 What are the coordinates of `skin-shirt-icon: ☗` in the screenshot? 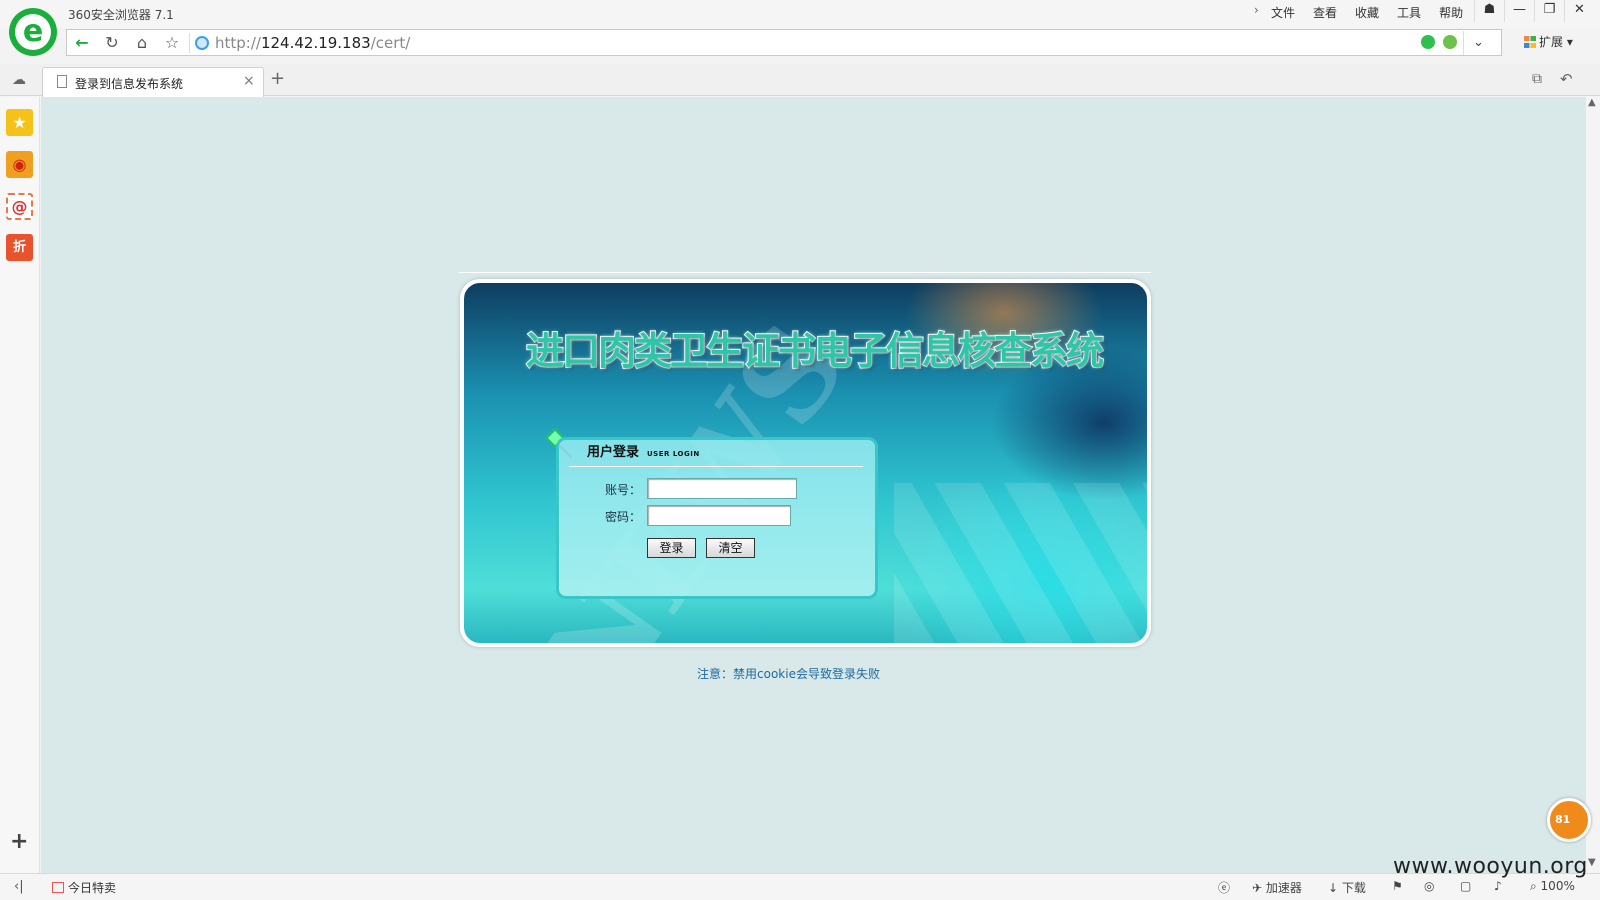 It's located at (1489, 11).